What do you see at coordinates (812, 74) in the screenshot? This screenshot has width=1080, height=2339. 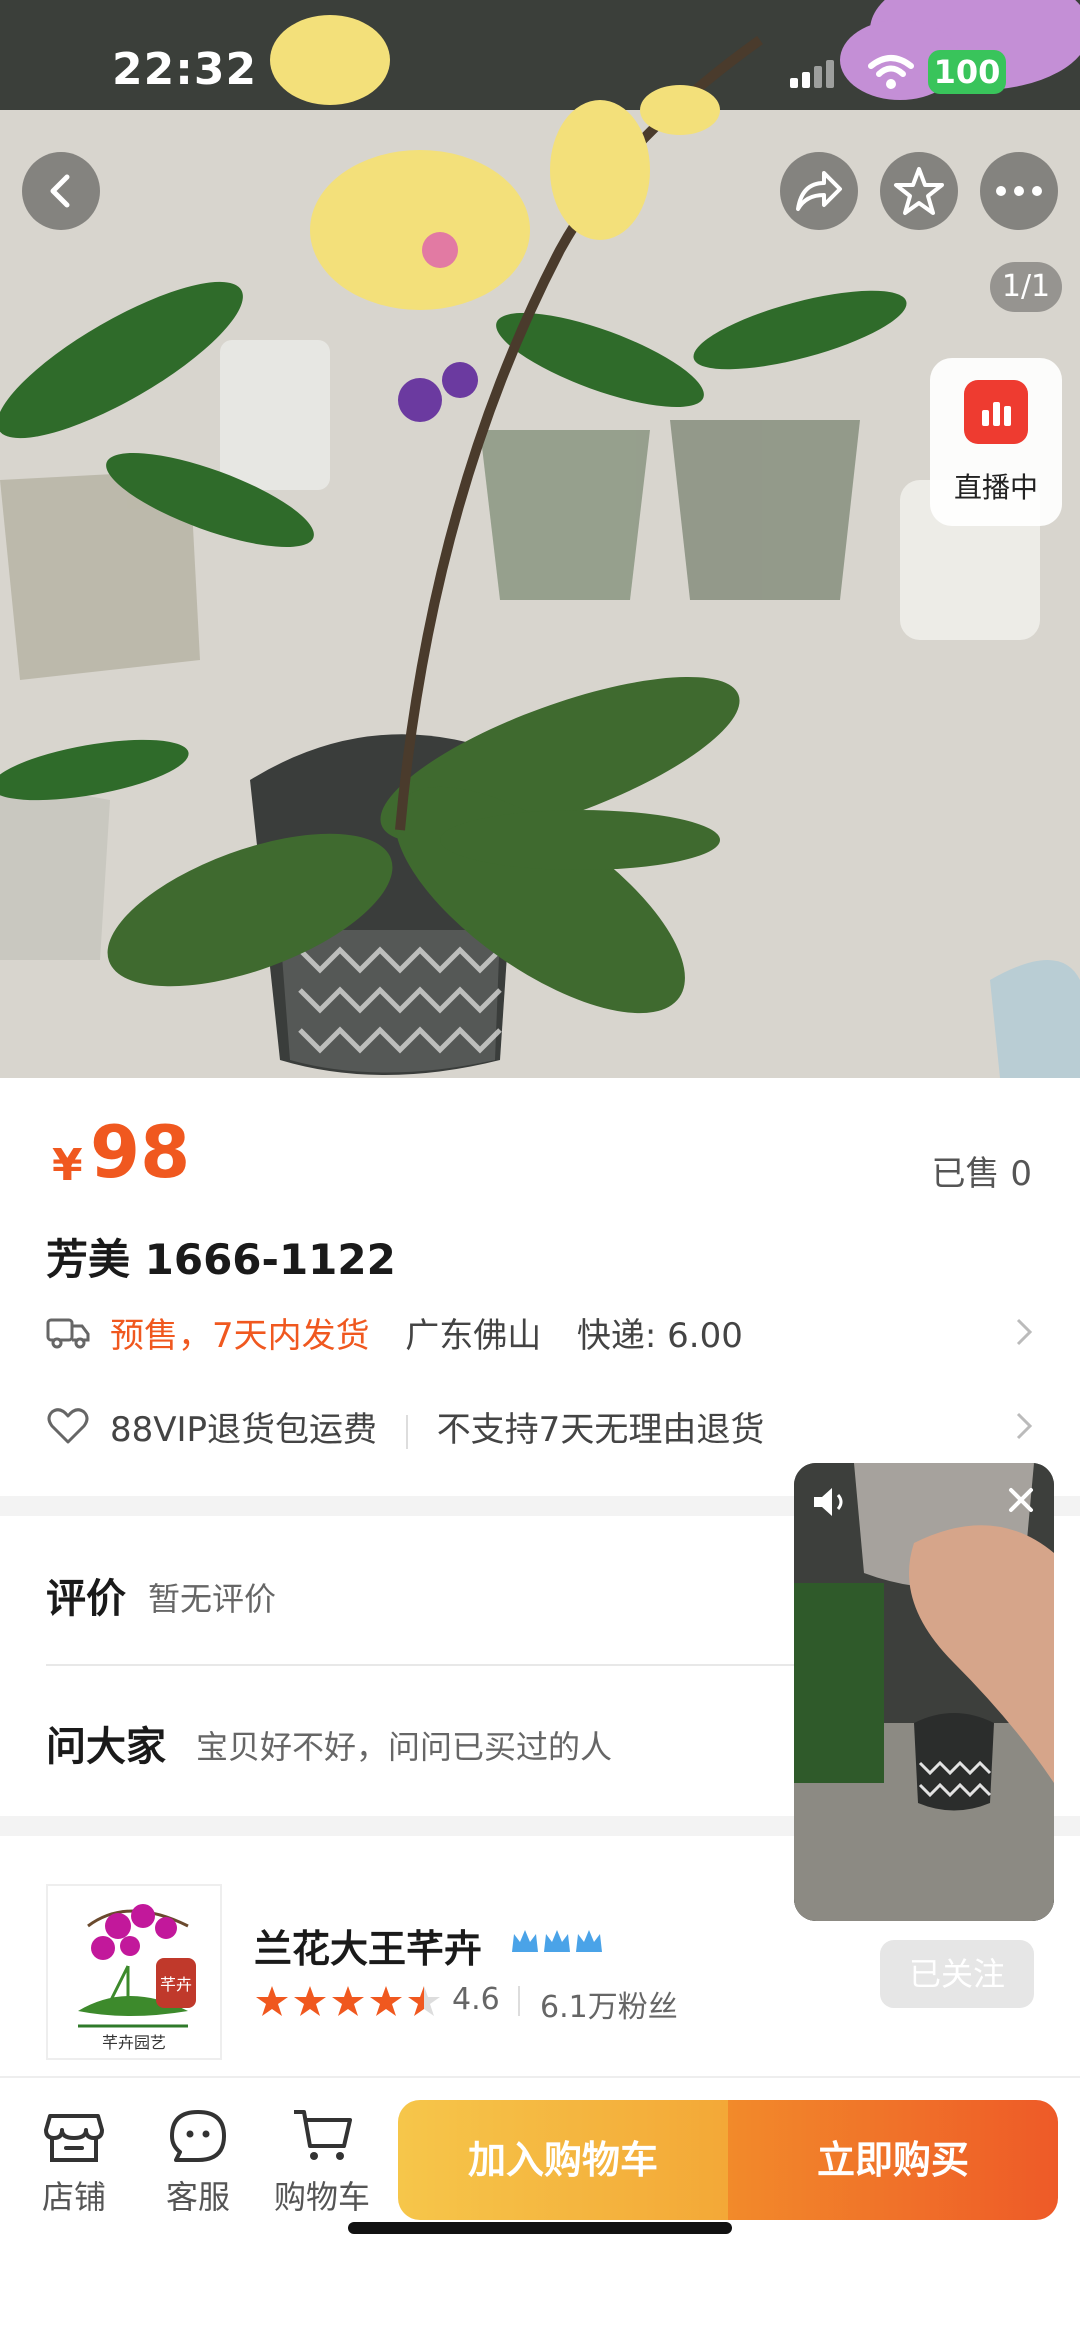 I see `cellular-signal-icon` at bounding box center [812, 74].